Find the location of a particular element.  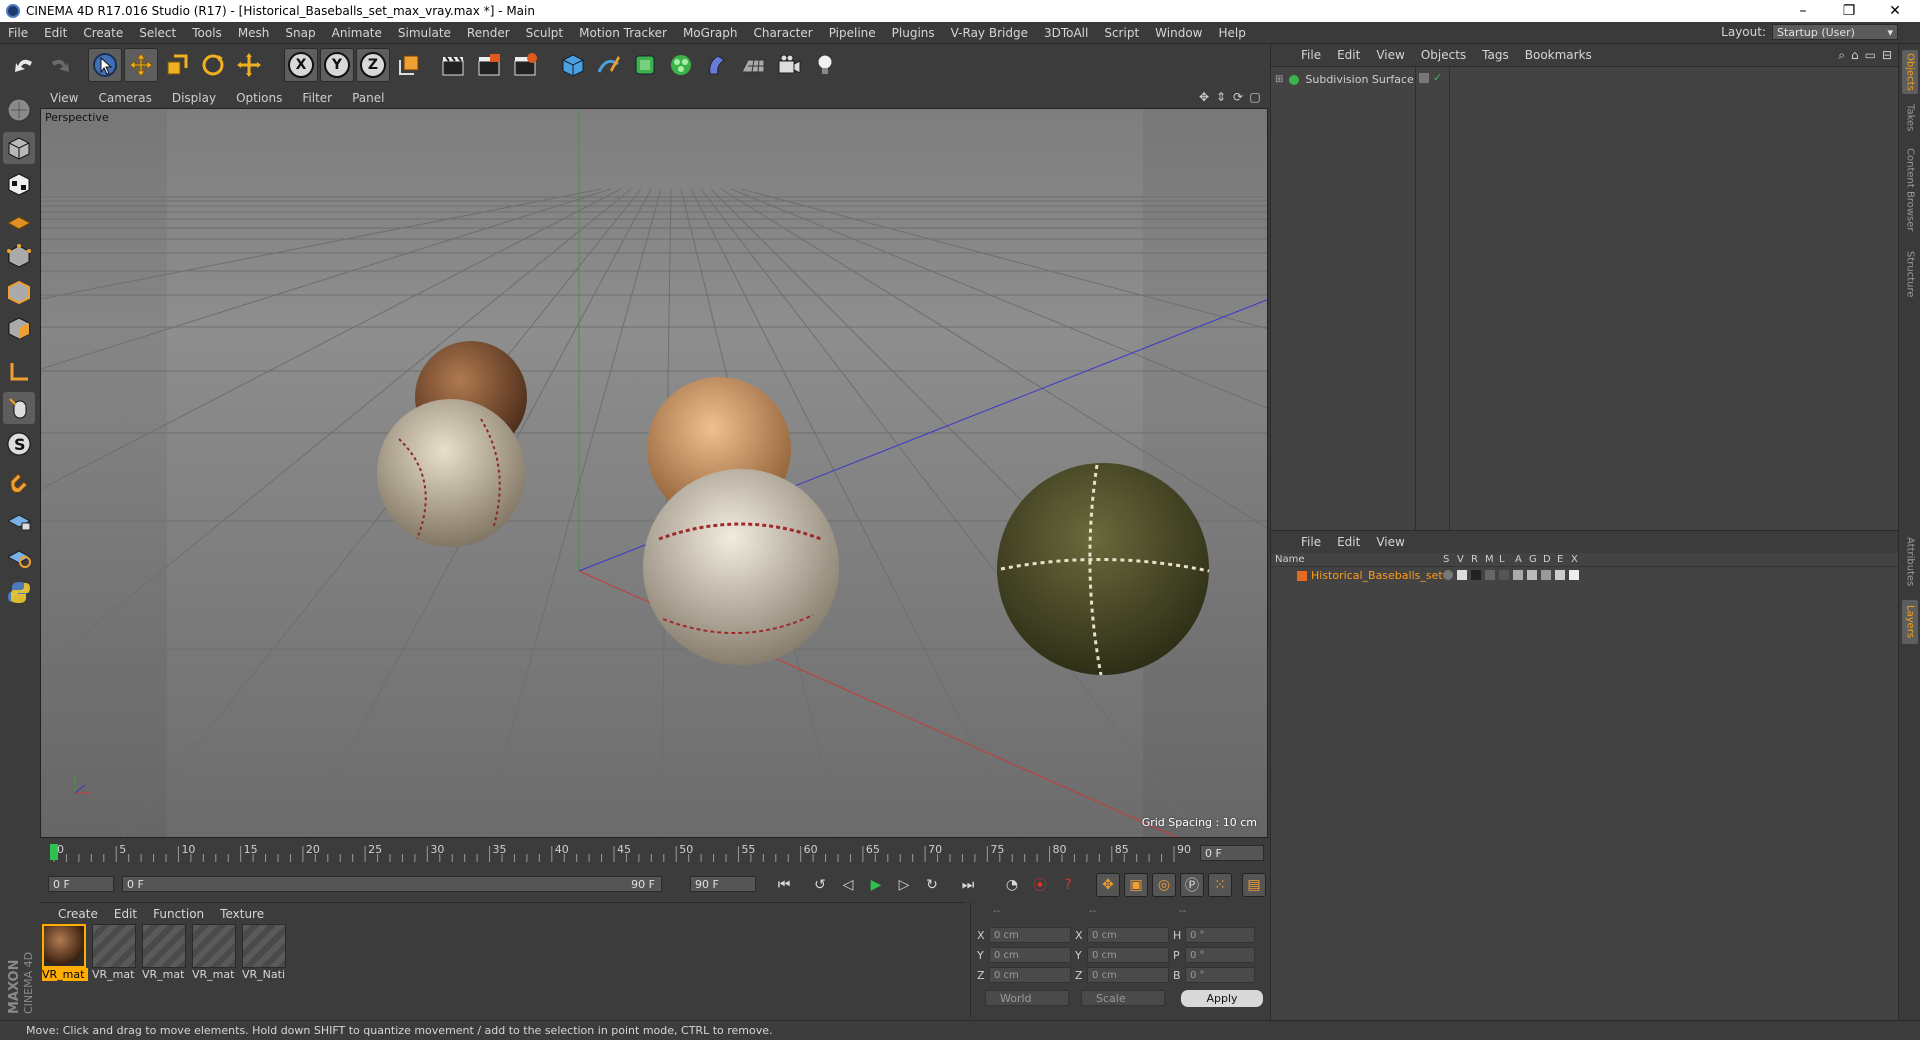

camera-object-button is located at coordinates (789, 65).